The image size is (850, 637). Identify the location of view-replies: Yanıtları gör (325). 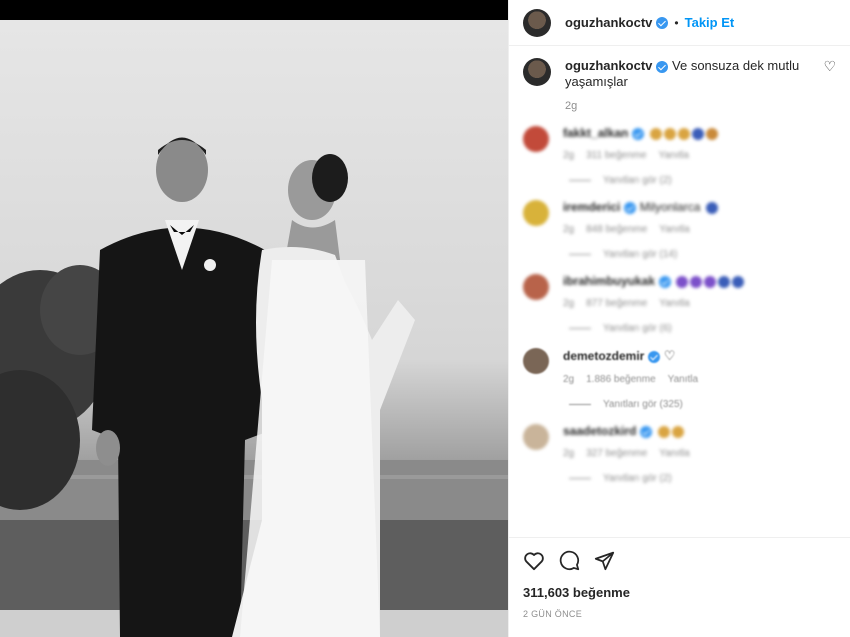
(702, 404).